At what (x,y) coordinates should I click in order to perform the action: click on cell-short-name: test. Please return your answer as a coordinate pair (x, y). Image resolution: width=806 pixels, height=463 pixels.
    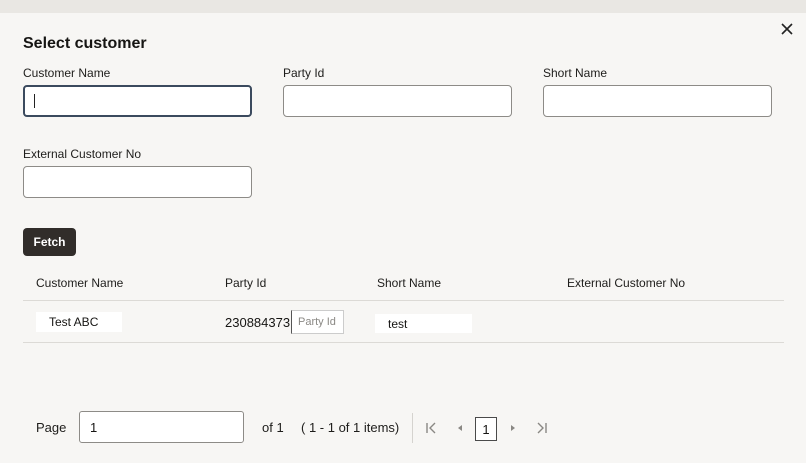
    Looking at the image, I should click on (423, 323).